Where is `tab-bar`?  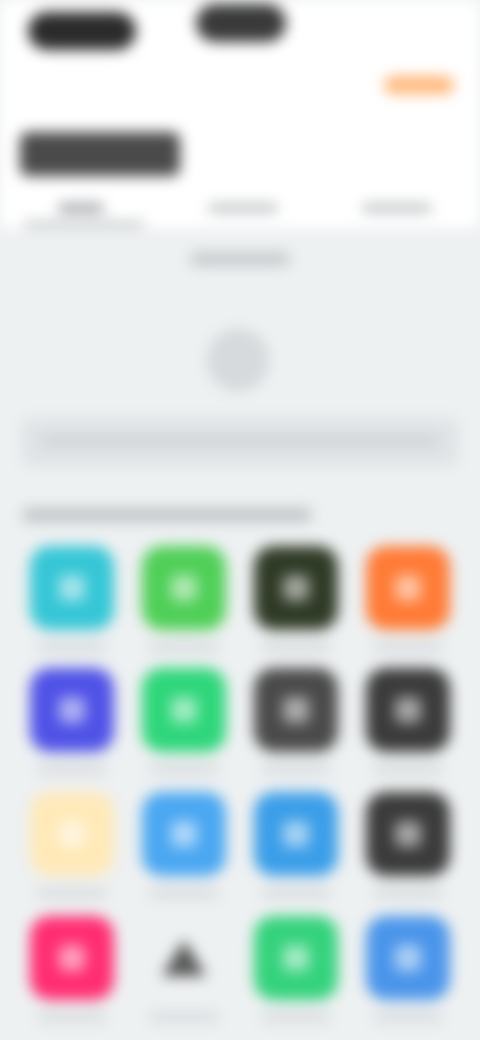 tab-bar is located at coordinates (240, 210).